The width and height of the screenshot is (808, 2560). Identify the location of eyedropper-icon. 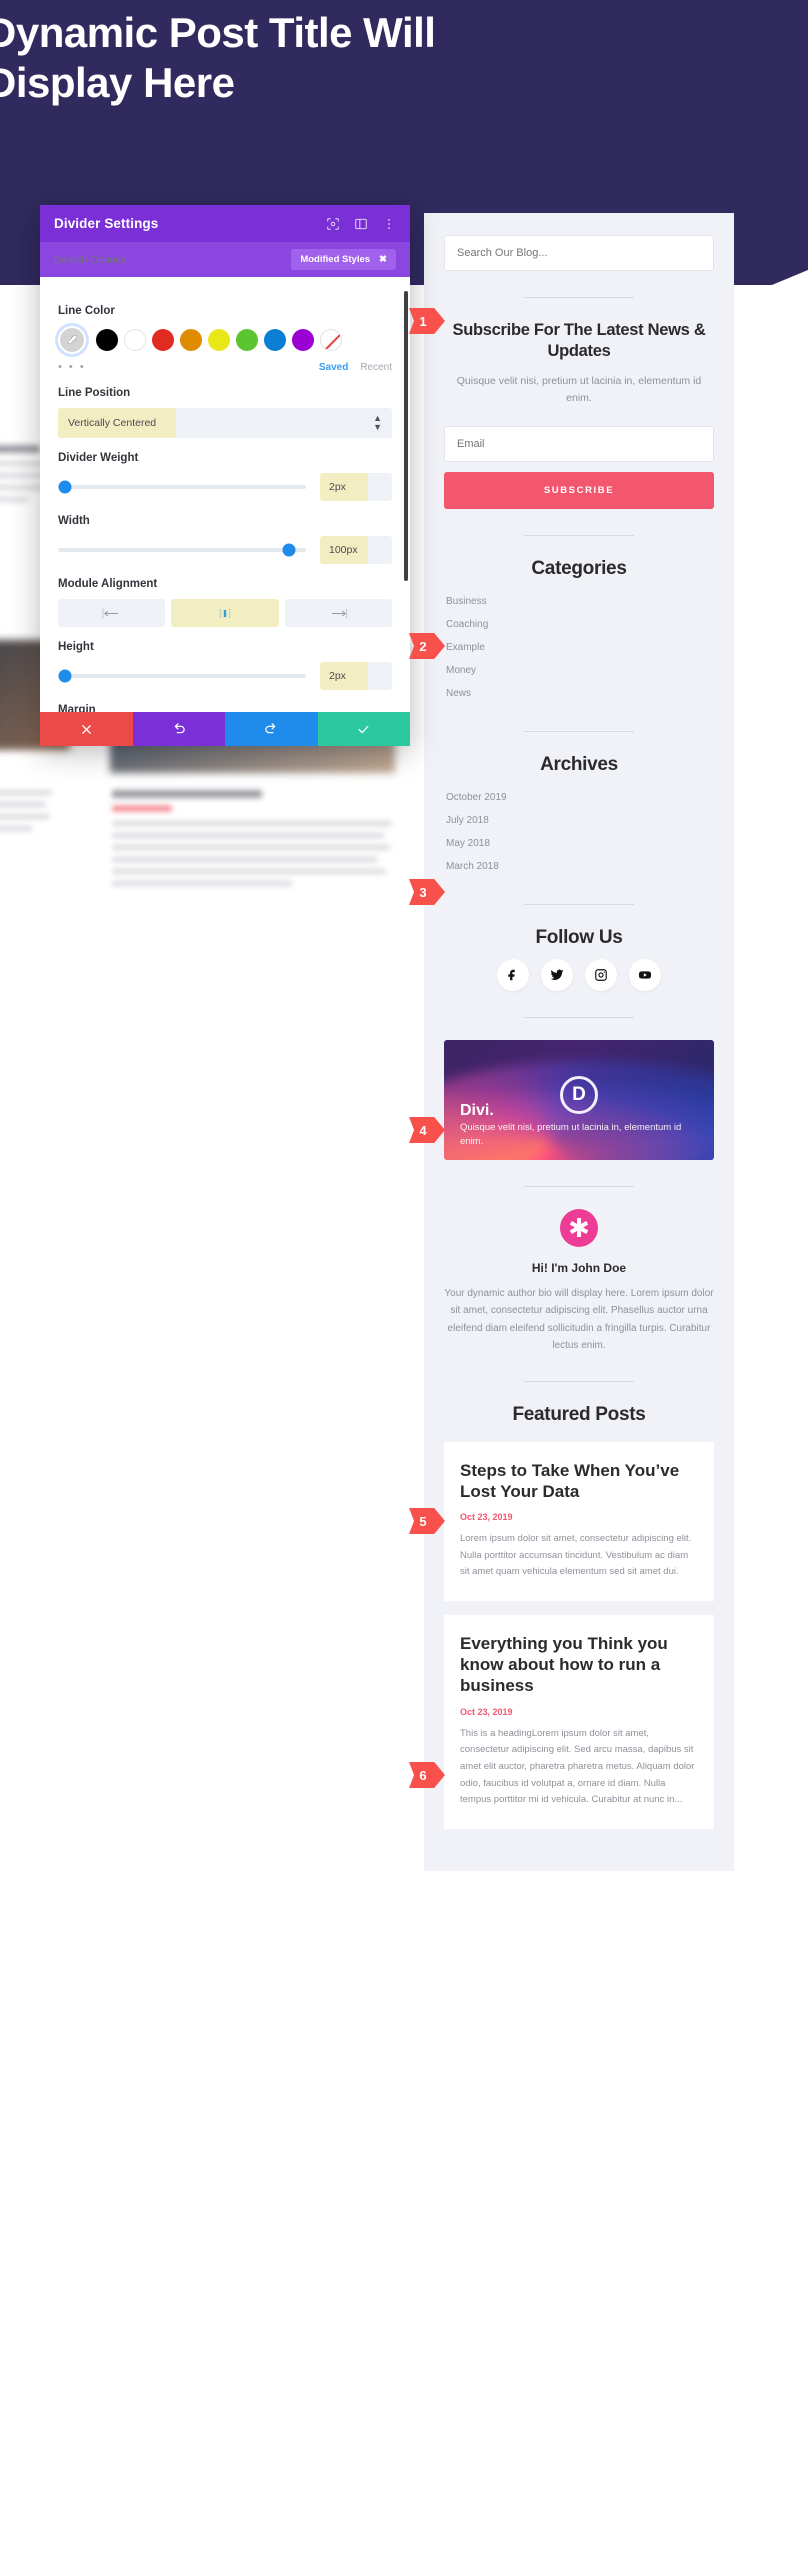
(72, 340).